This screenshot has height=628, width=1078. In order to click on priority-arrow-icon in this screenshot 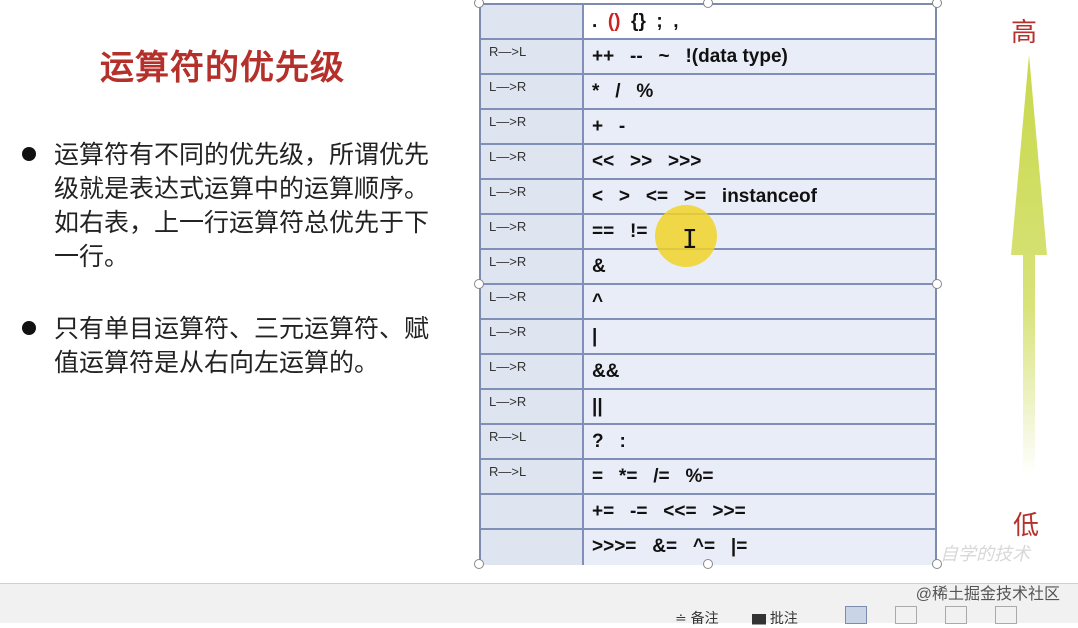, I will do `click(1029, 265)`.